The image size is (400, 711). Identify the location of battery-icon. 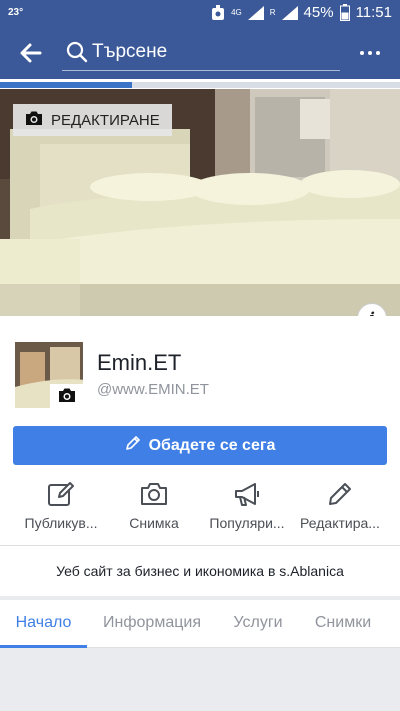
(344, 12).